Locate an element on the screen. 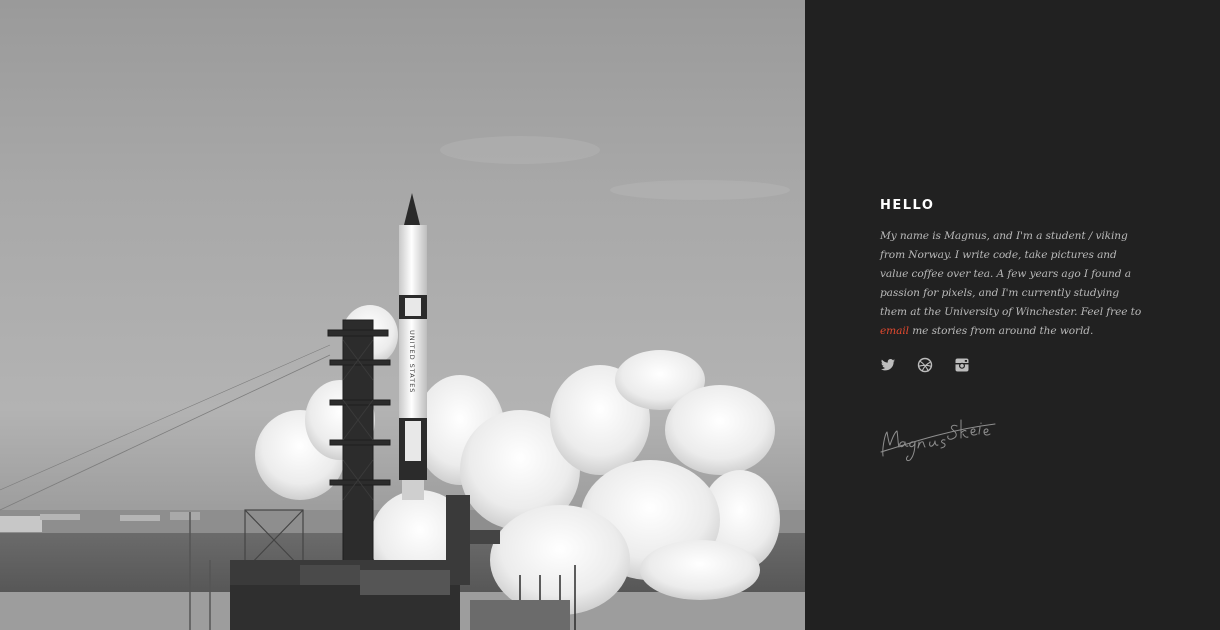 This screenshot has width=1220, height=630. page-title: HELLO is located at coordinates (907, 205).